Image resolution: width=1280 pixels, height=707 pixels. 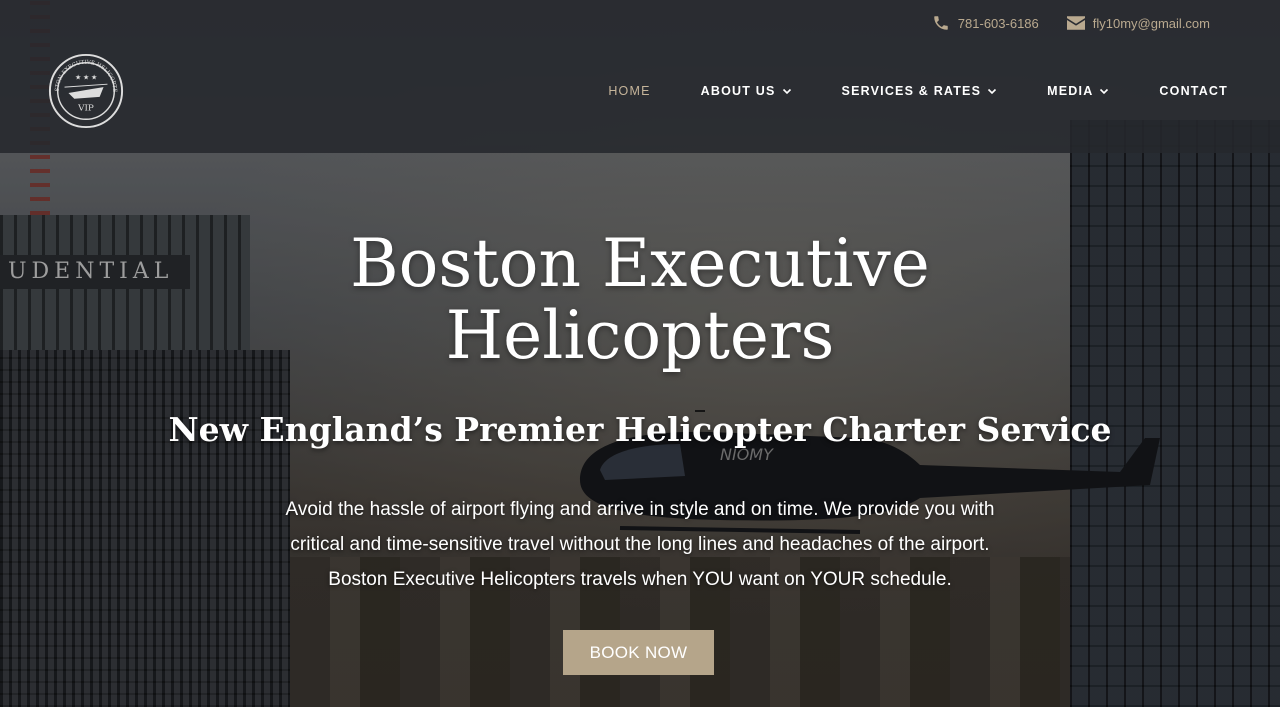 I want to click on nav-contact-label: CONTACT, so click(x=1193, y=91).